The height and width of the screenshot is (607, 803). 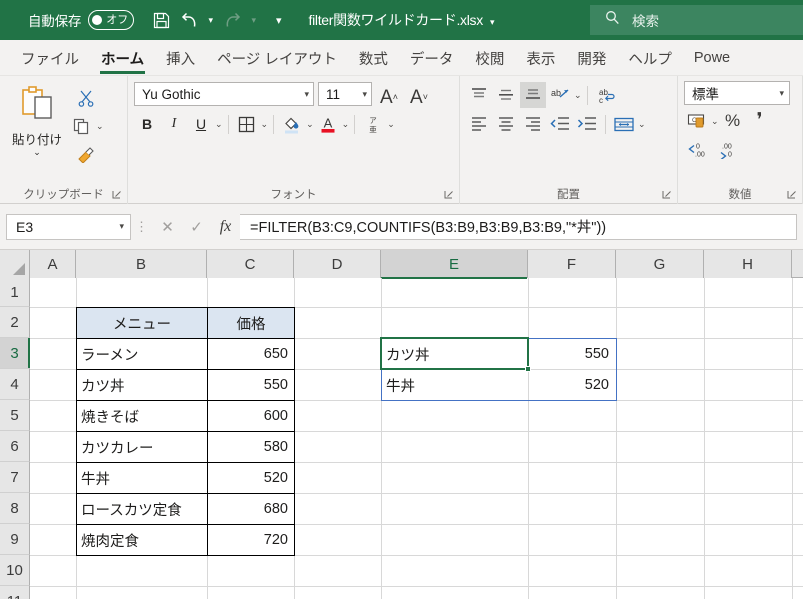 I want to click on number-format-chevron-down-icon: ▾, so click(x=781, y=93).